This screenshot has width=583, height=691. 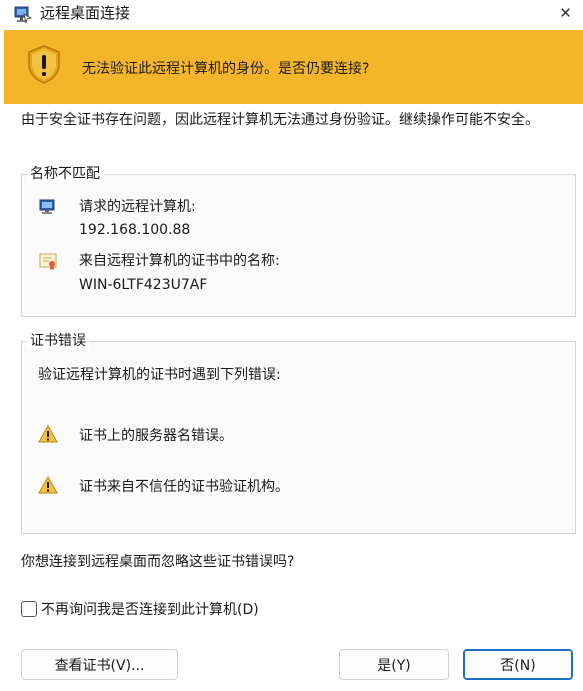 What do you see at coordinates (85, 13) in the screenshot?
I see `window-title: 远程桌面连接` at bounding box center [85, 13].